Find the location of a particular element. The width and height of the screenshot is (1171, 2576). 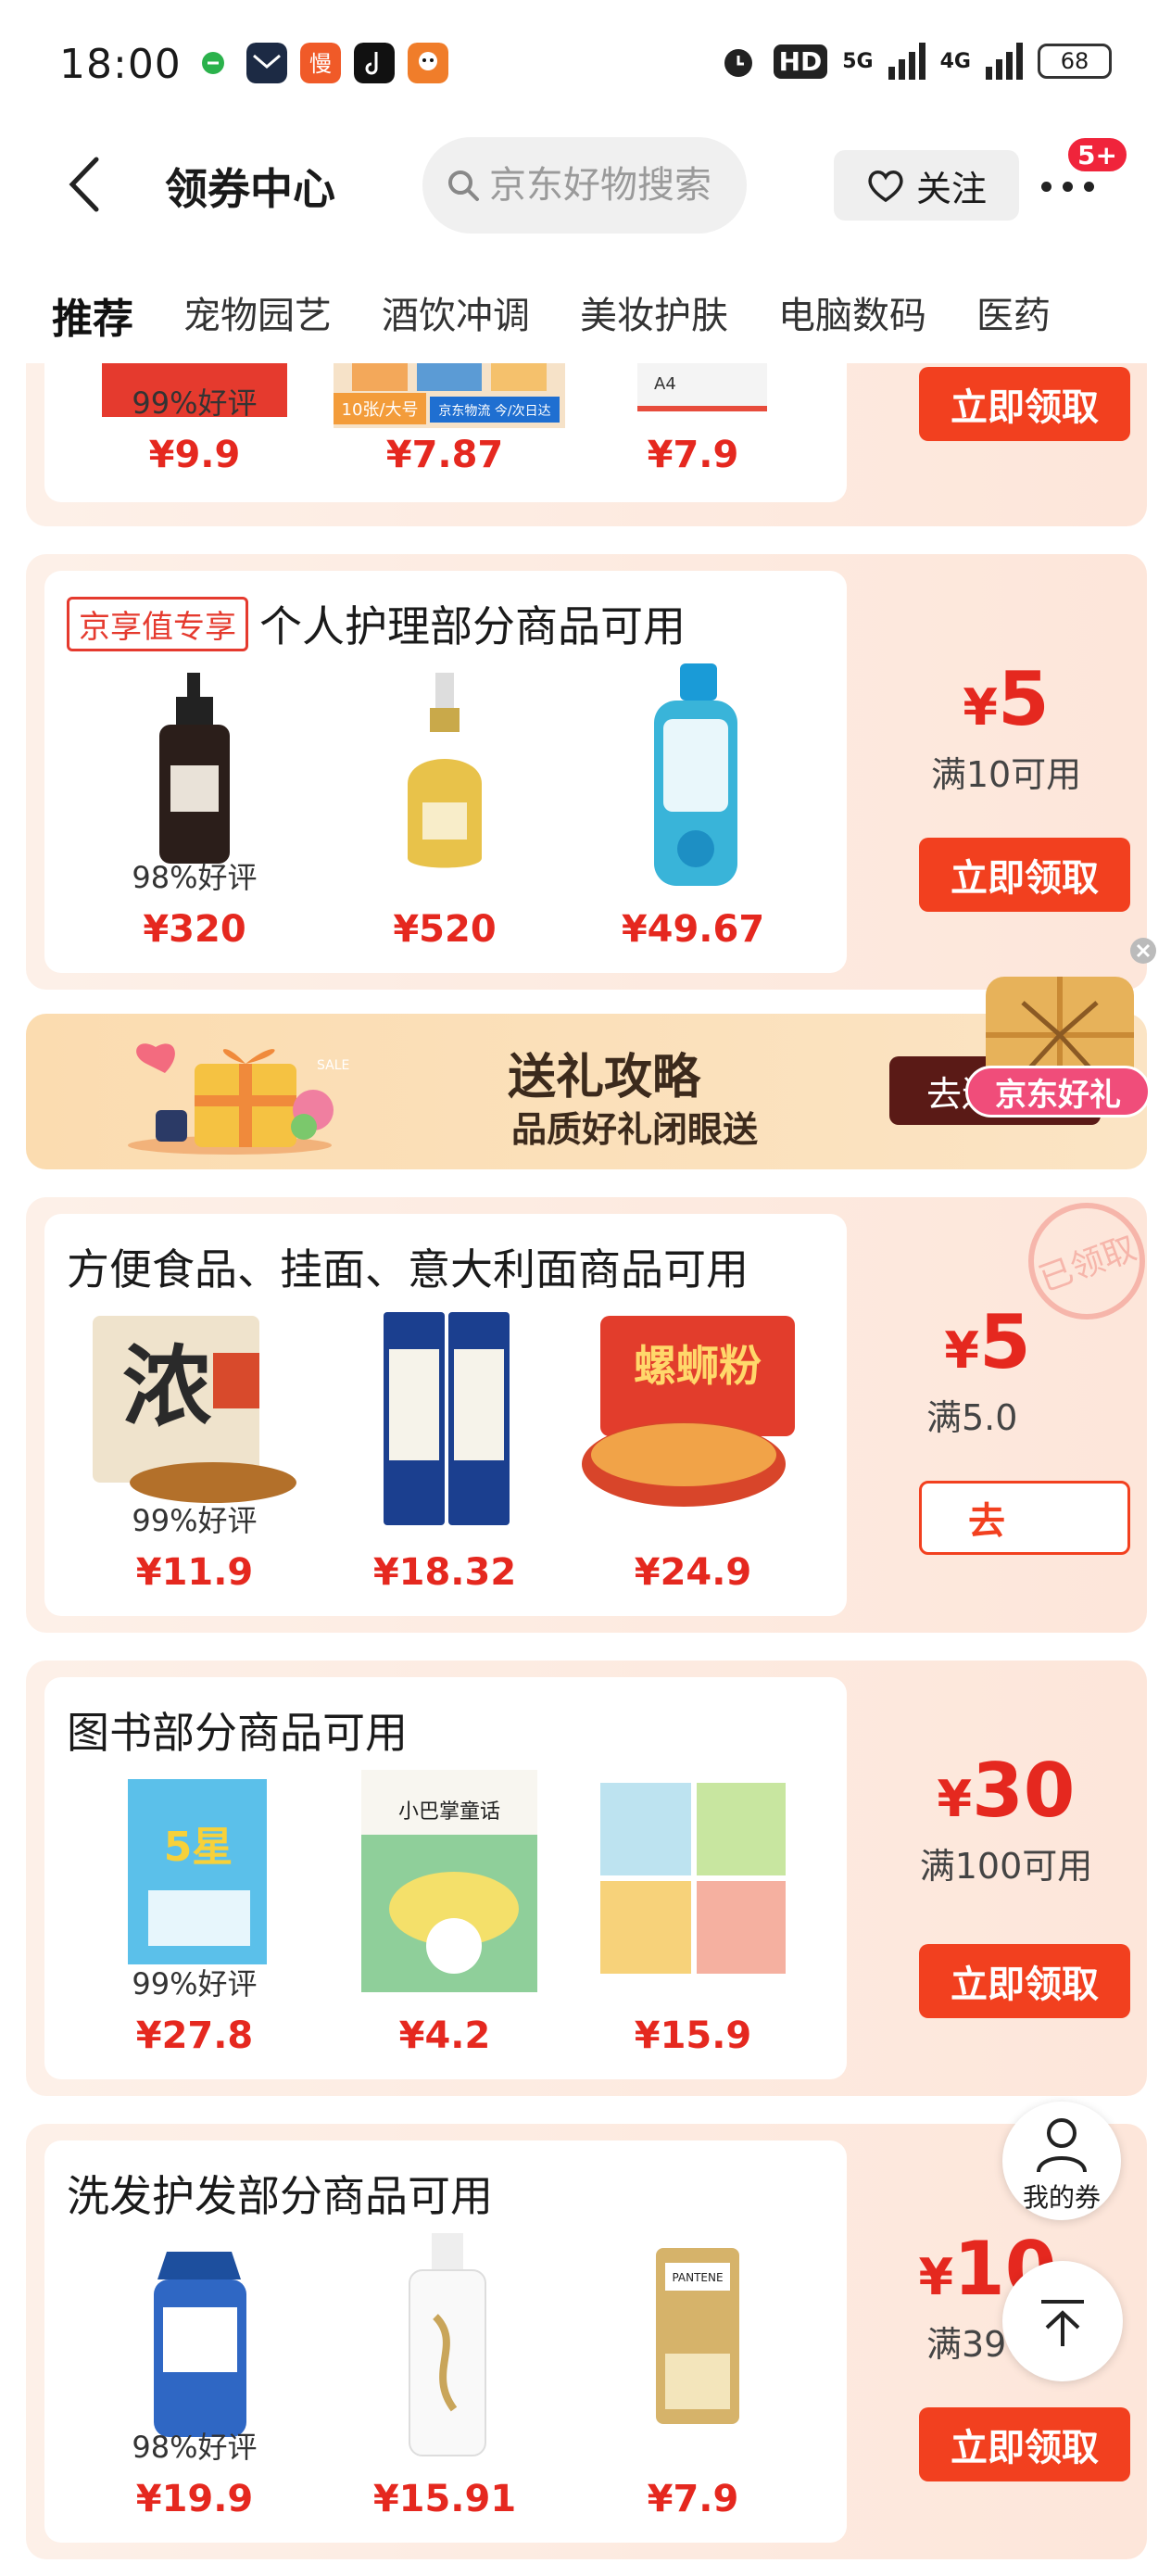

product-image-text: 螺蛳粉 is located at coordinates (698, 1366).